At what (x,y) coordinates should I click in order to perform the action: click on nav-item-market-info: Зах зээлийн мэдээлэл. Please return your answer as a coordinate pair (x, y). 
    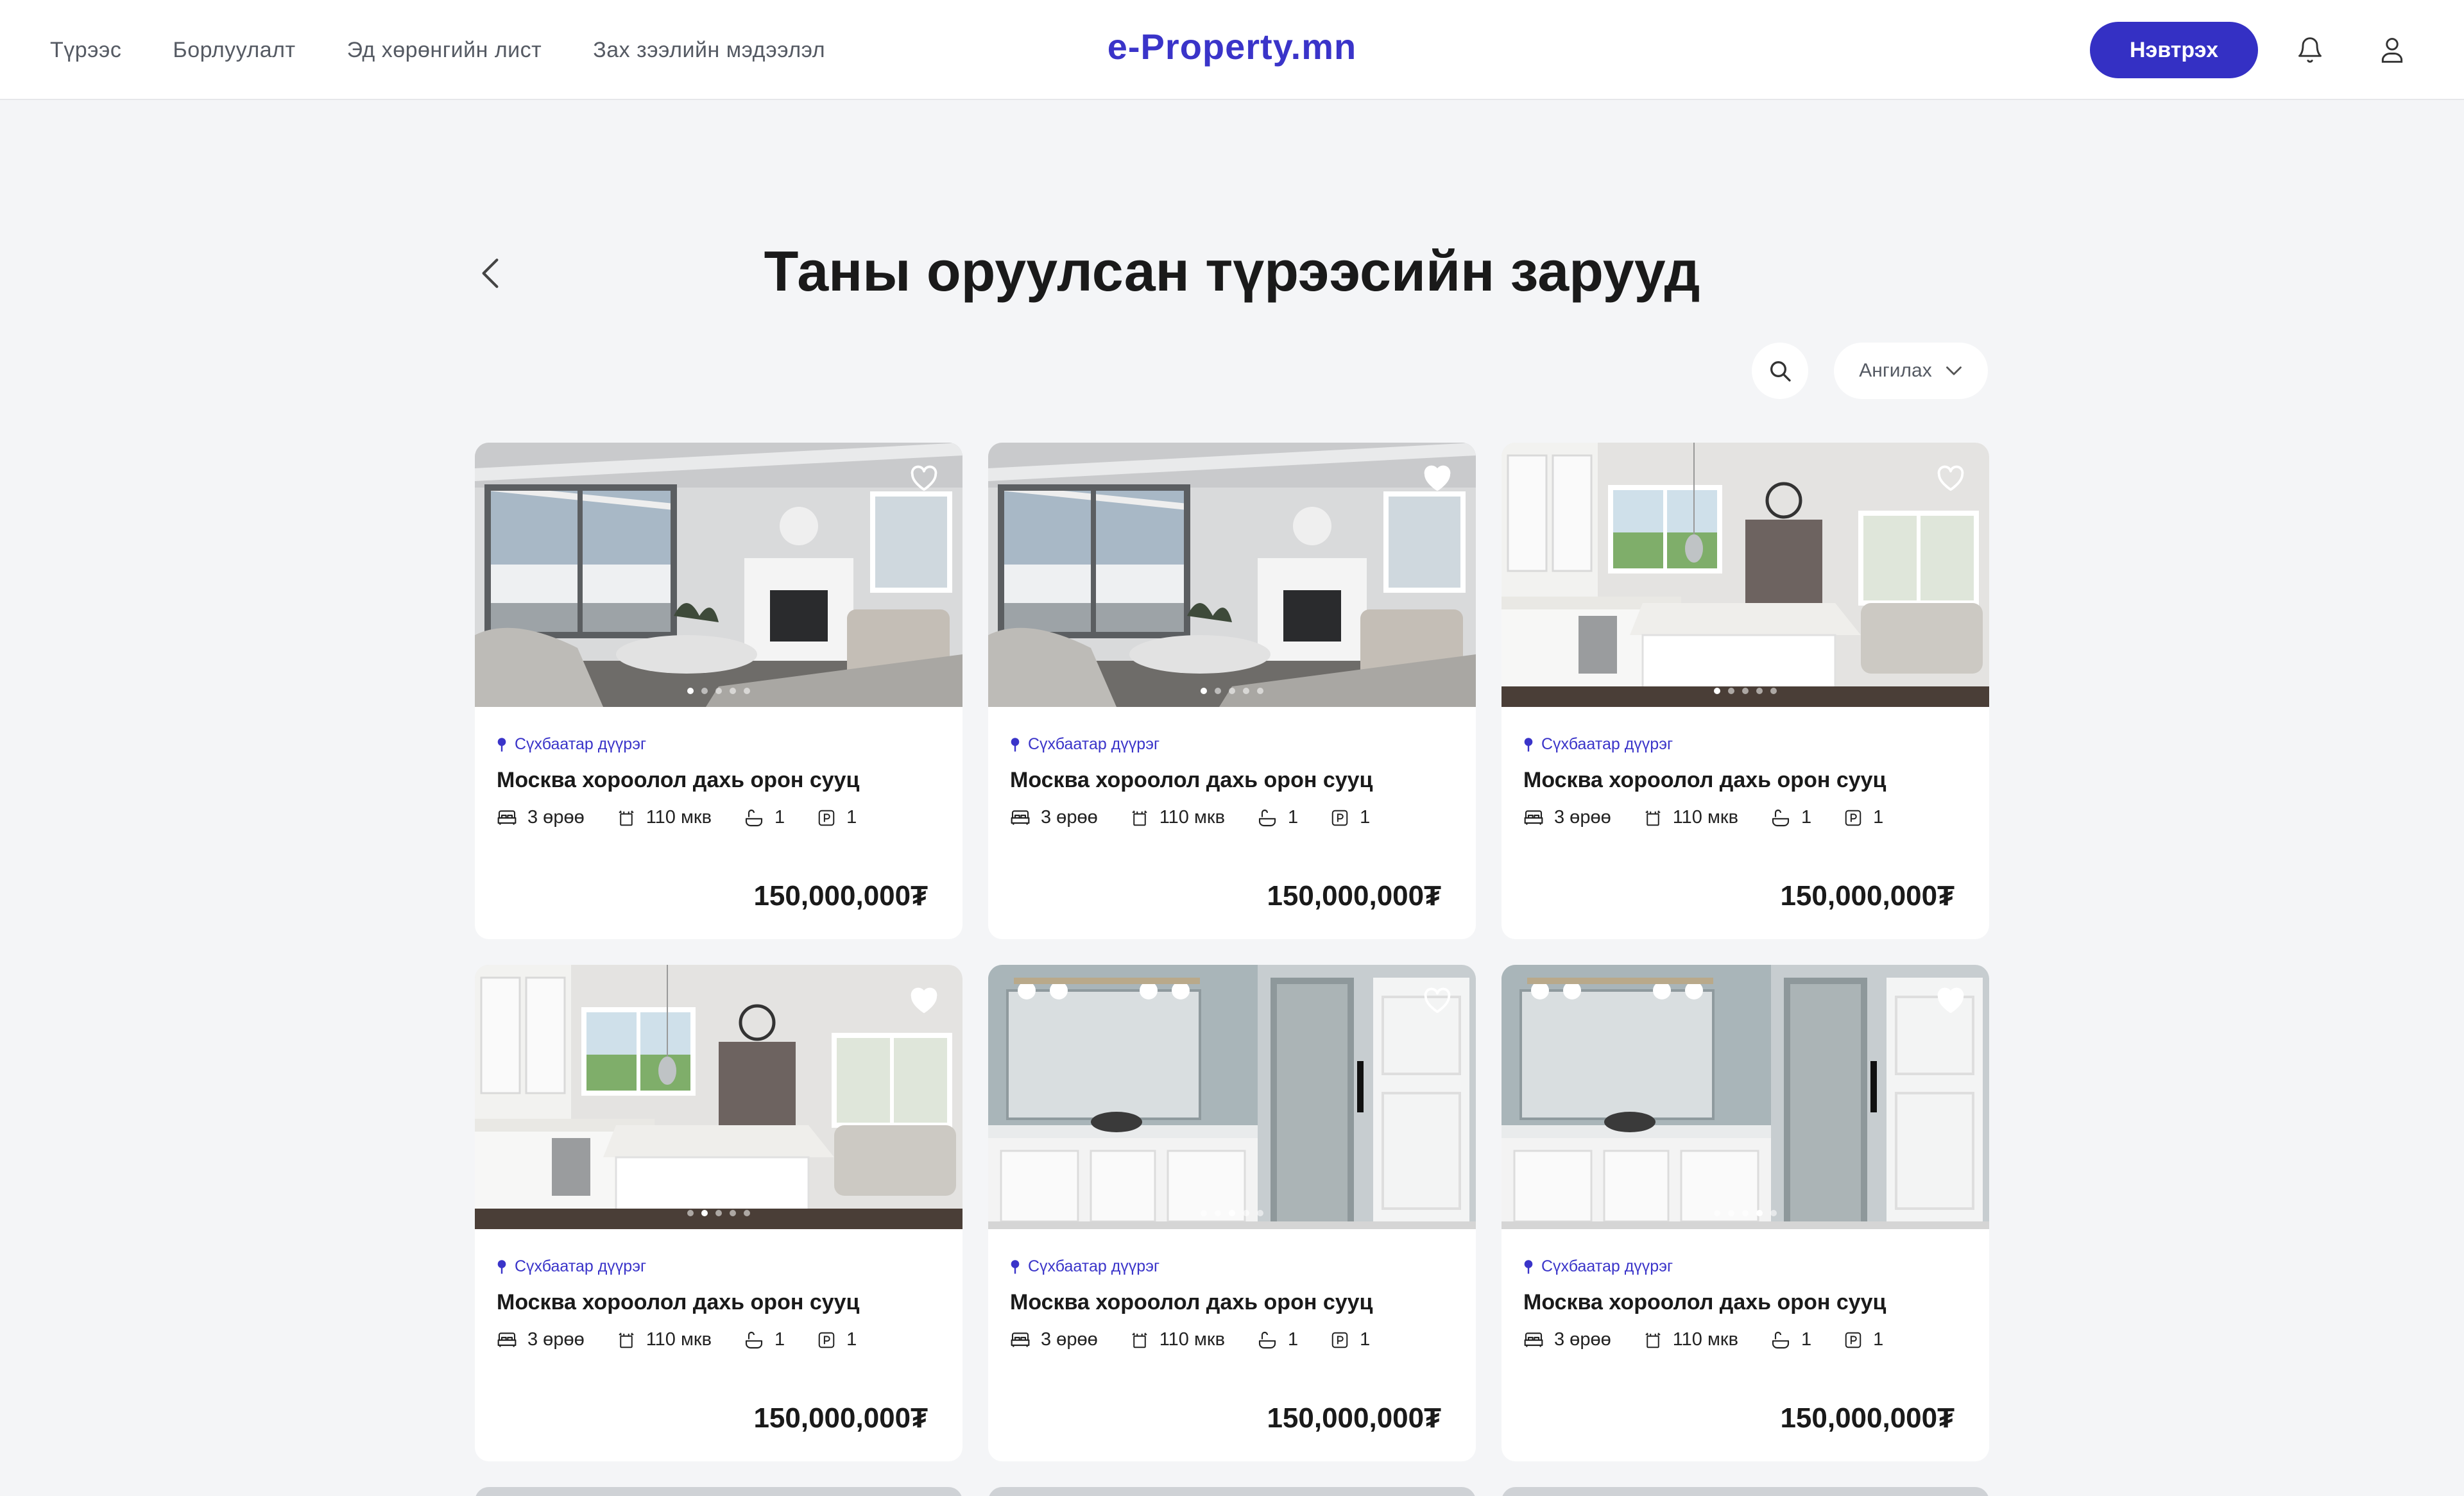
    Looking at the image, I should click on (709, 50).